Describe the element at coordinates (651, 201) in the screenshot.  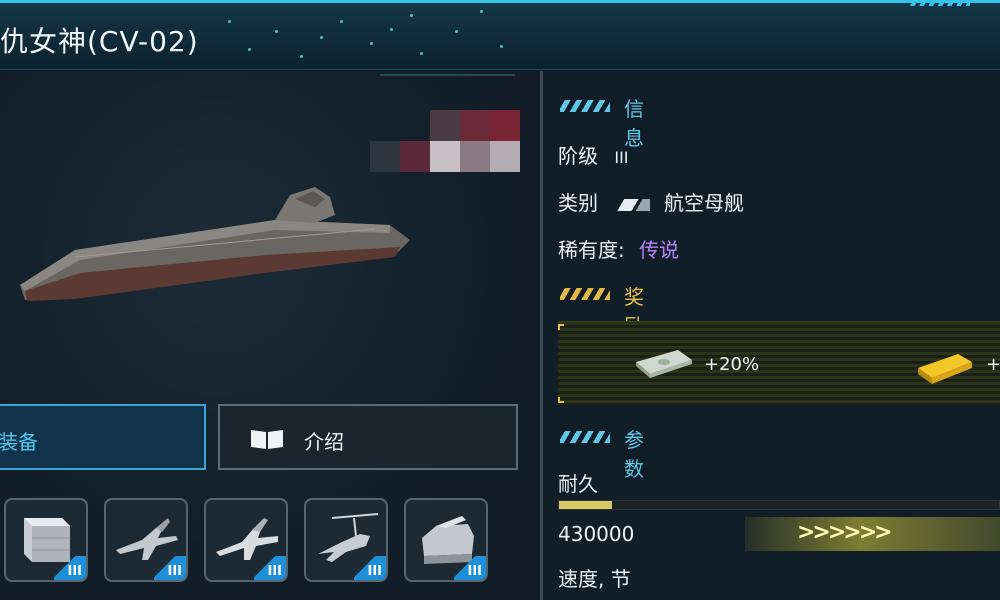
I see `category-row: 类别 航空母舰` at that location.